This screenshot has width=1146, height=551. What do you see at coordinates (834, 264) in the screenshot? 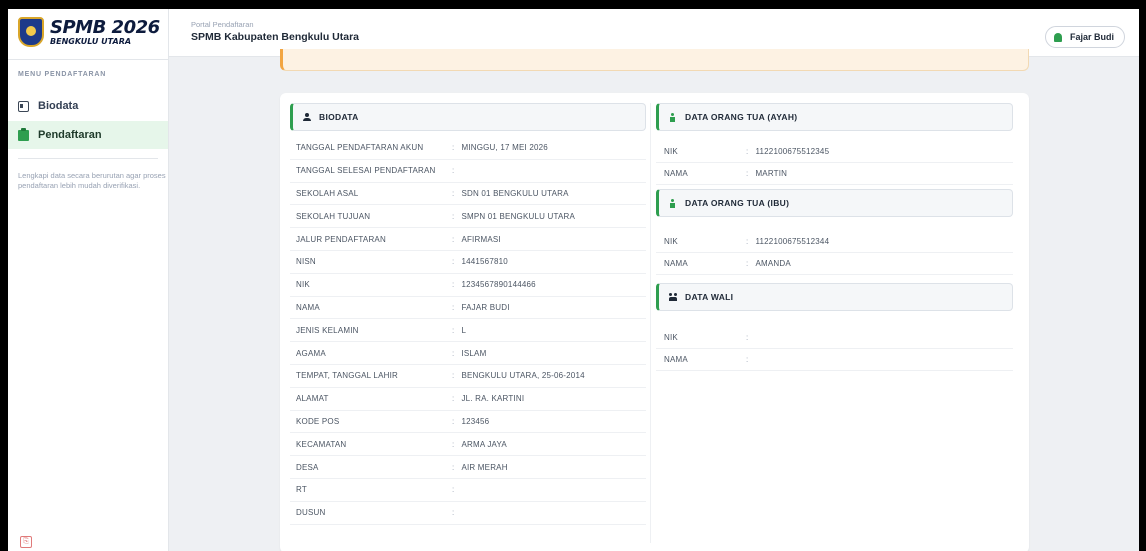
I see `table-row: NAMA AMANDA` at bounding box center [834, 264].